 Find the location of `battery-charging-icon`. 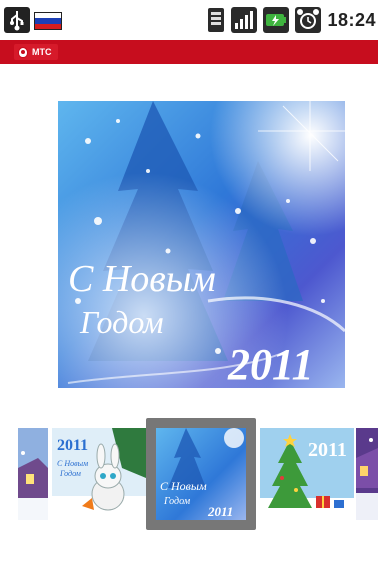

battery-charging-icon is located at coordinates (276, 20).